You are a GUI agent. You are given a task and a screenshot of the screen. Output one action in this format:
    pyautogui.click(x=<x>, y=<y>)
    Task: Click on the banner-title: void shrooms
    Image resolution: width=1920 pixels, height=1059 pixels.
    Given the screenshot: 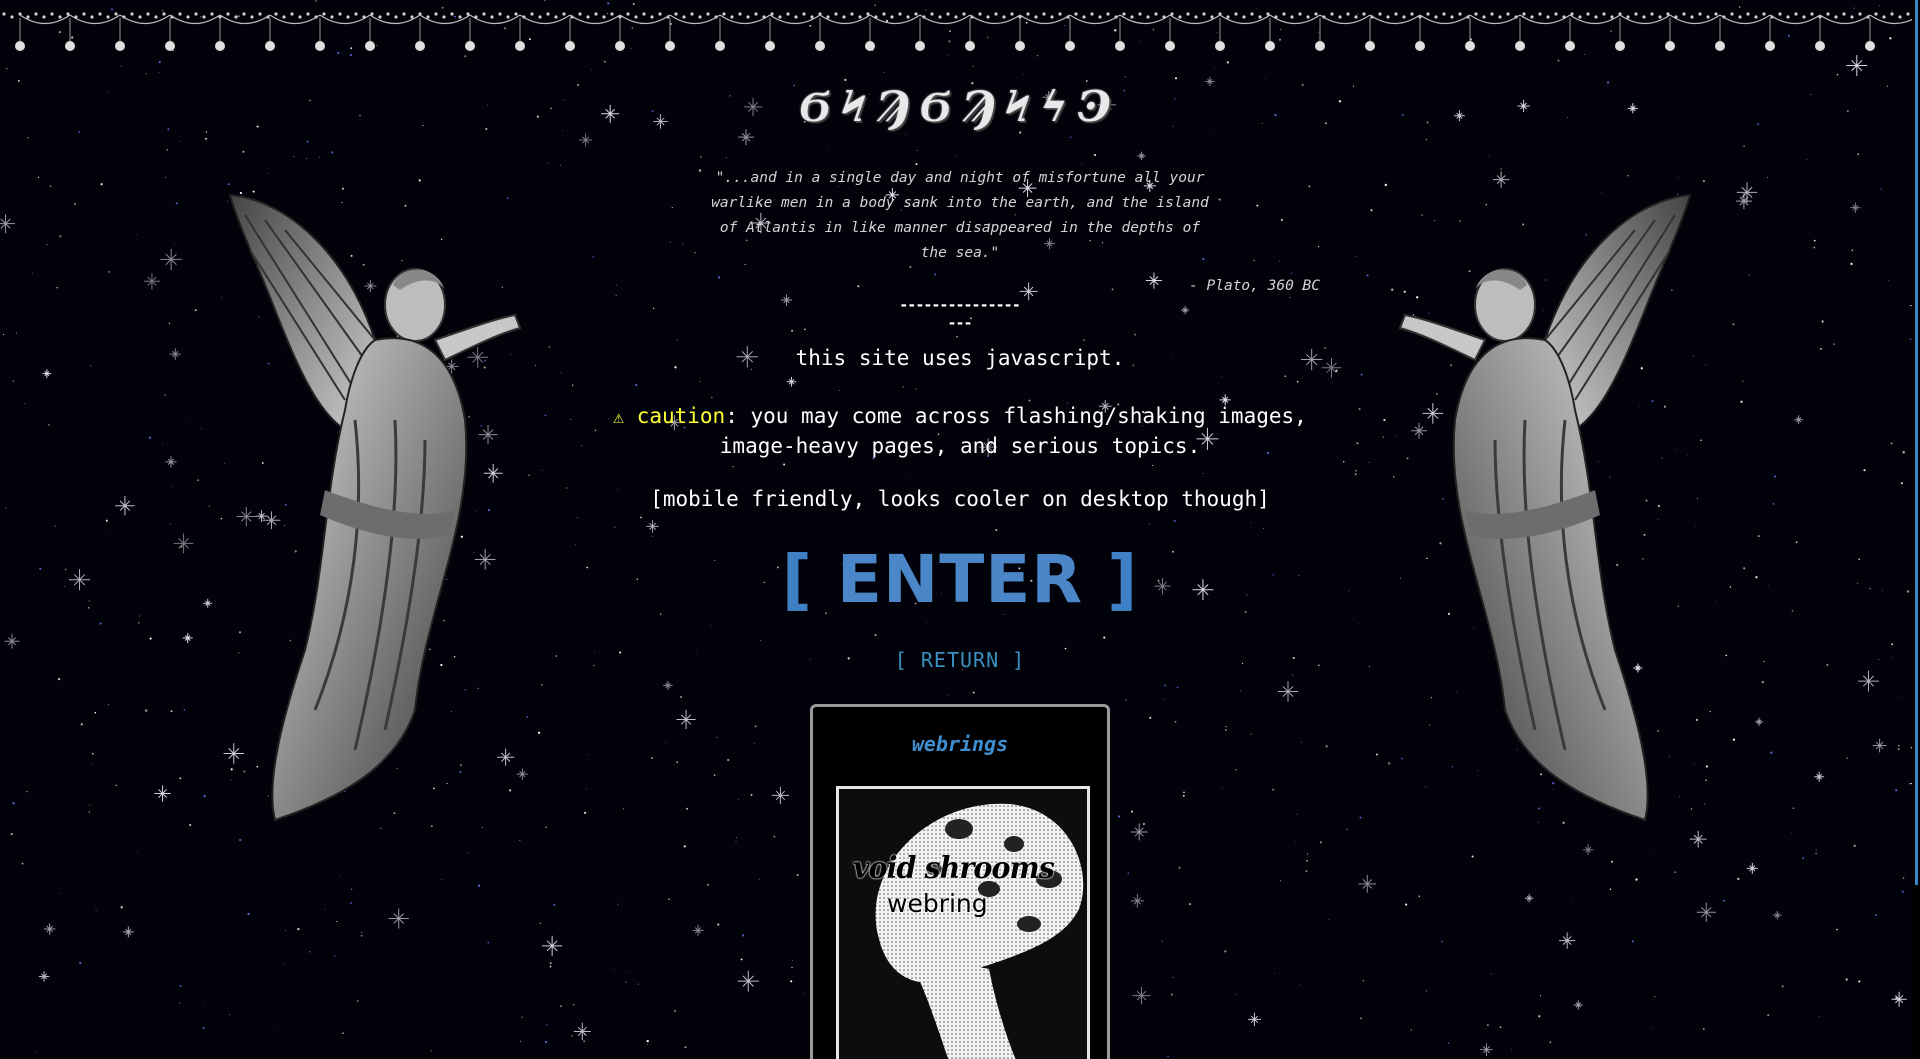 What is the action you would take?
    pyautogui.click(x=954, y=868)
    